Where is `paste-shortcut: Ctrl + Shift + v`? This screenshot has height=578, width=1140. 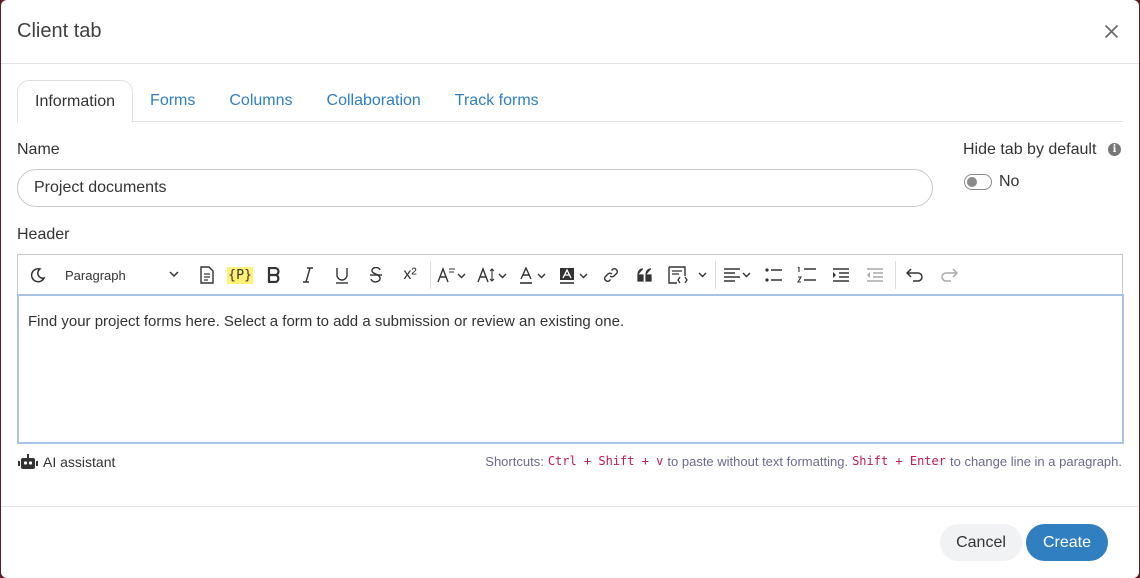
paste-shortcut: Ctrl + Shift + v is located at coordinates (605, 461).